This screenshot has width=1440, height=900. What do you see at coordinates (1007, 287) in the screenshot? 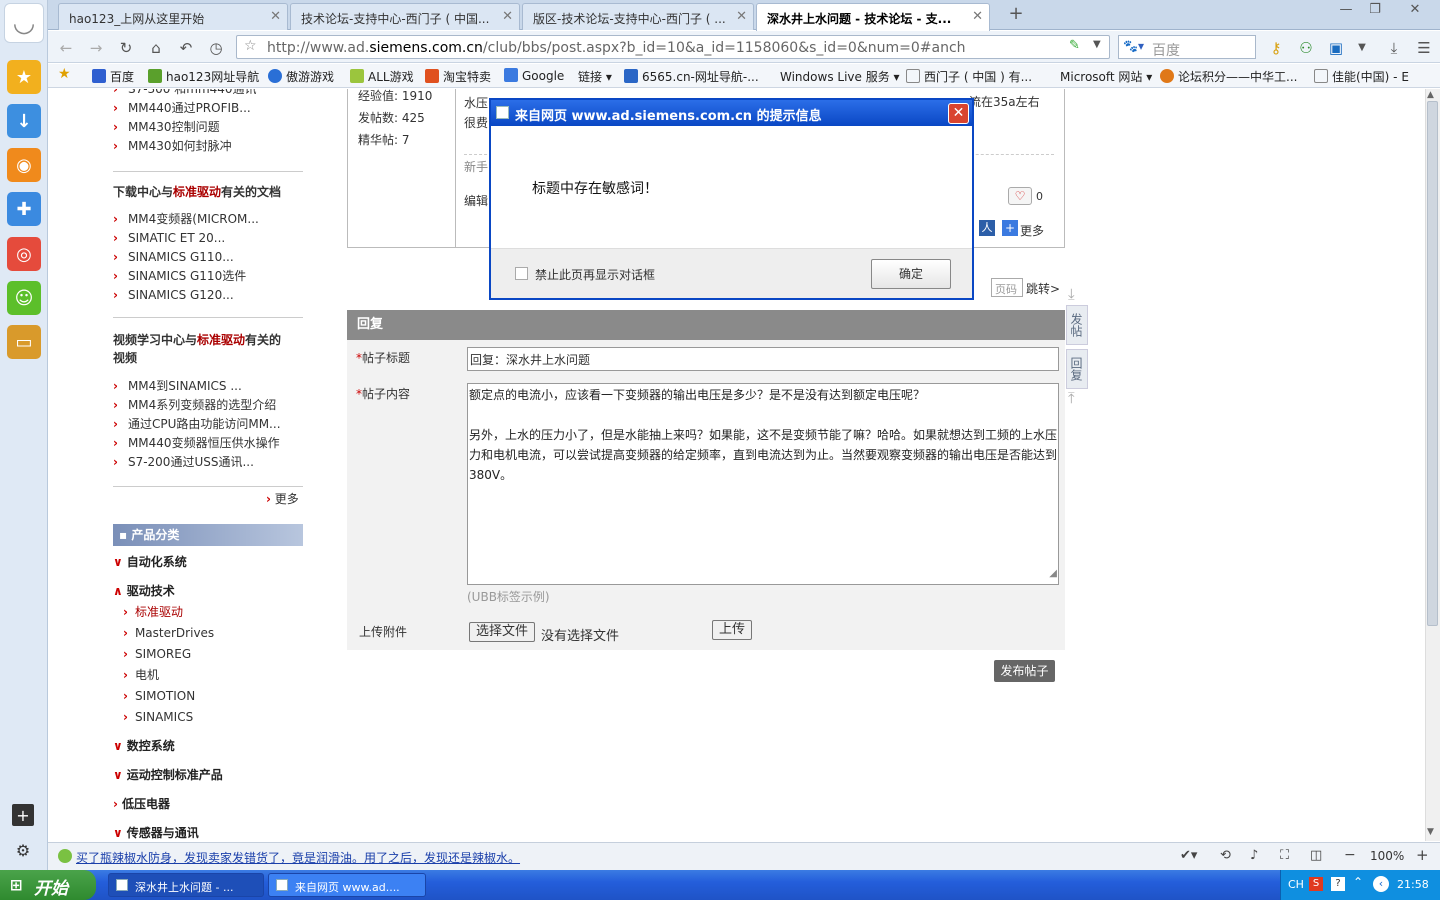
I see `page-number-input: 页码` at bounding box center [1007, 287].